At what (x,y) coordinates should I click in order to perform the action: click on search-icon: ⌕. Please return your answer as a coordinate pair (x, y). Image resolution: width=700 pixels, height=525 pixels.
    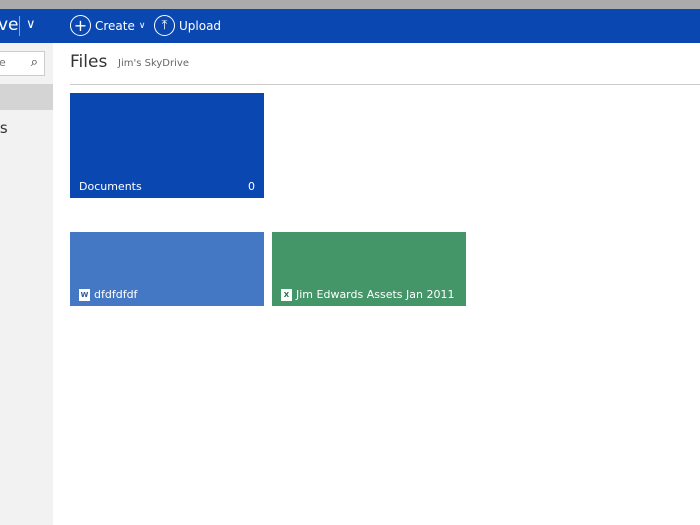
    Looking at the image, I should click on (34, 62).